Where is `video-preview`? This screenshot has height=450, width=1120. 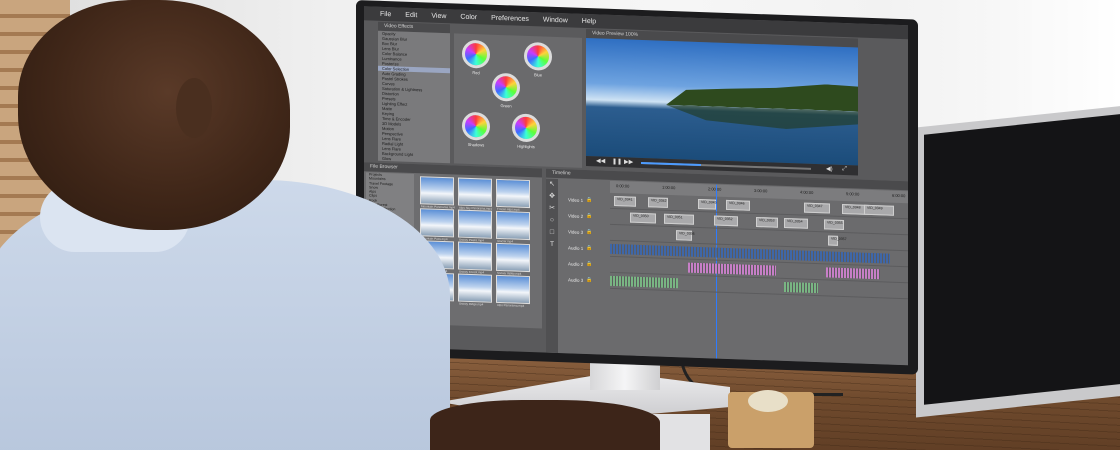 video-preview is located at coordinates (722, 102).